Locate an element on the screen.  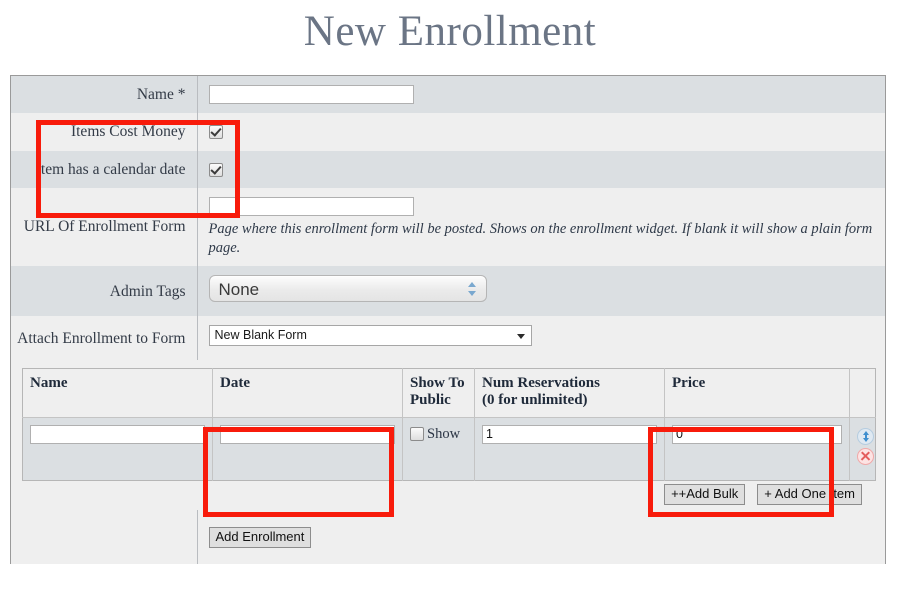
items-header-show-to-public: Show To Public is located at coordinates (438, 393).